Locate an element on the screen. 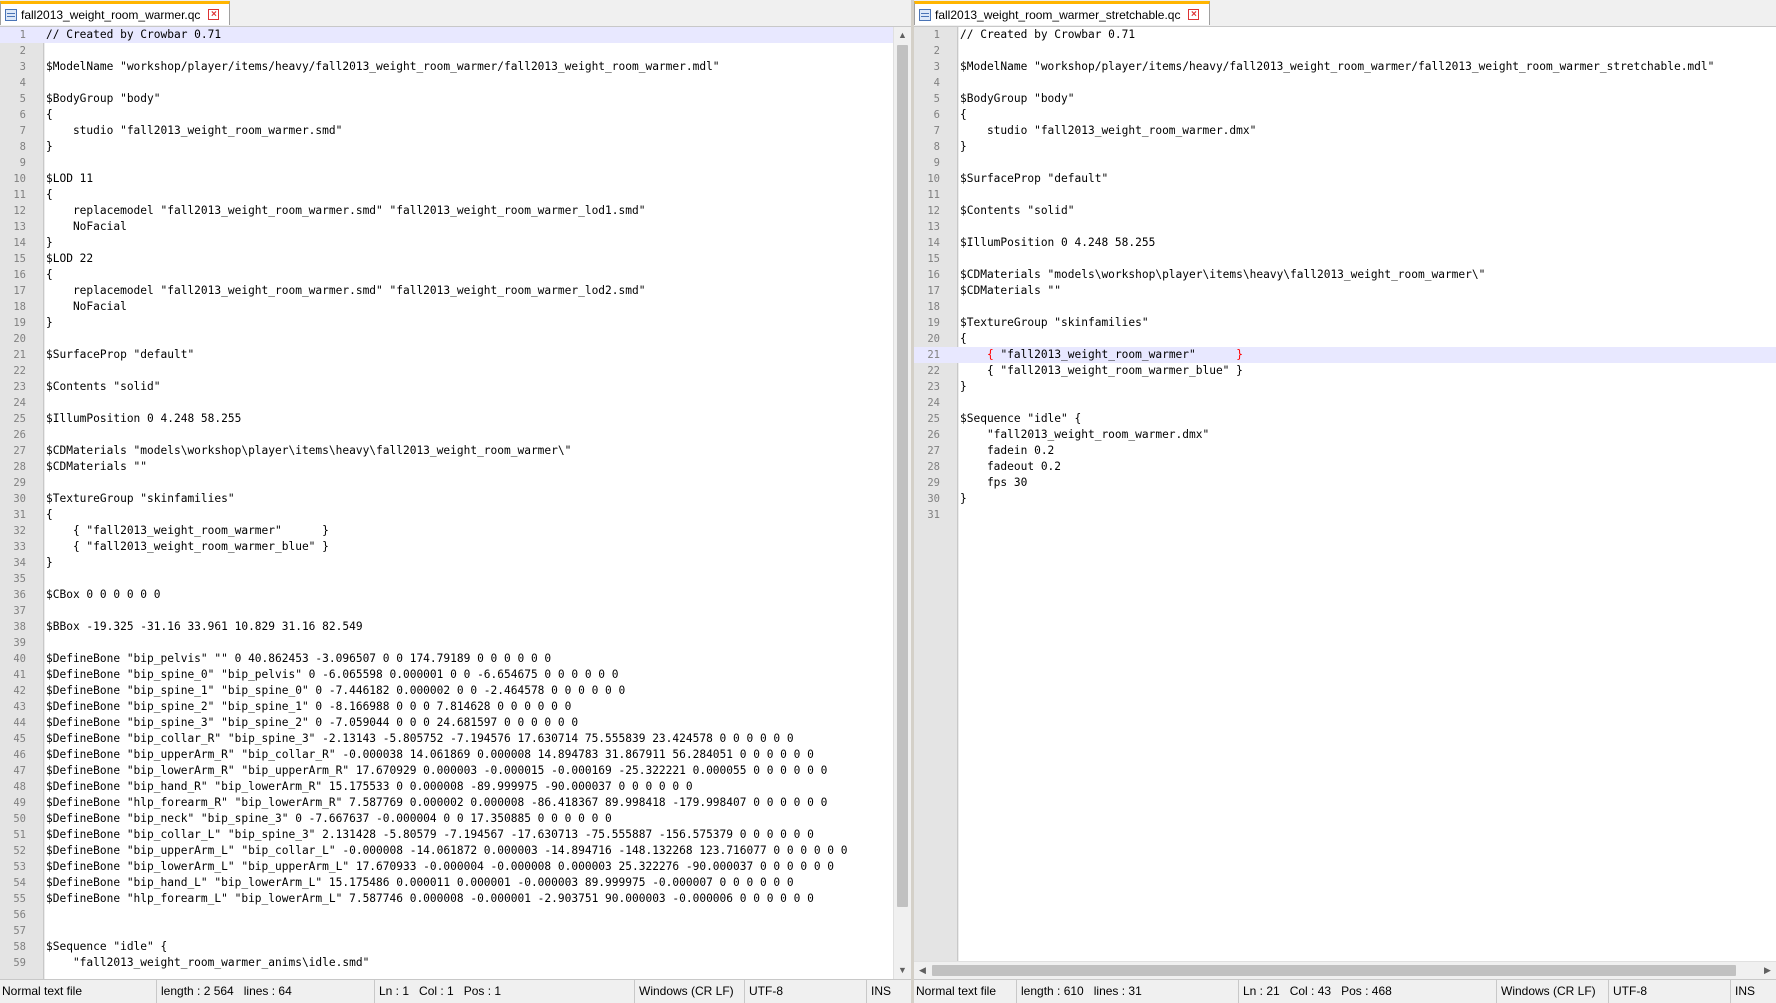  code-line: 27 fadein 0.2 is located at coordinates (1345, 451).